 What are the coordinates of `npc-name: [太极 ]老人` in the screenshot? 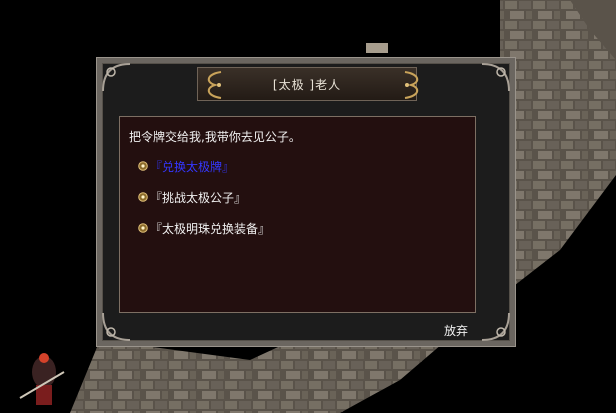 It's located at (307, 84).